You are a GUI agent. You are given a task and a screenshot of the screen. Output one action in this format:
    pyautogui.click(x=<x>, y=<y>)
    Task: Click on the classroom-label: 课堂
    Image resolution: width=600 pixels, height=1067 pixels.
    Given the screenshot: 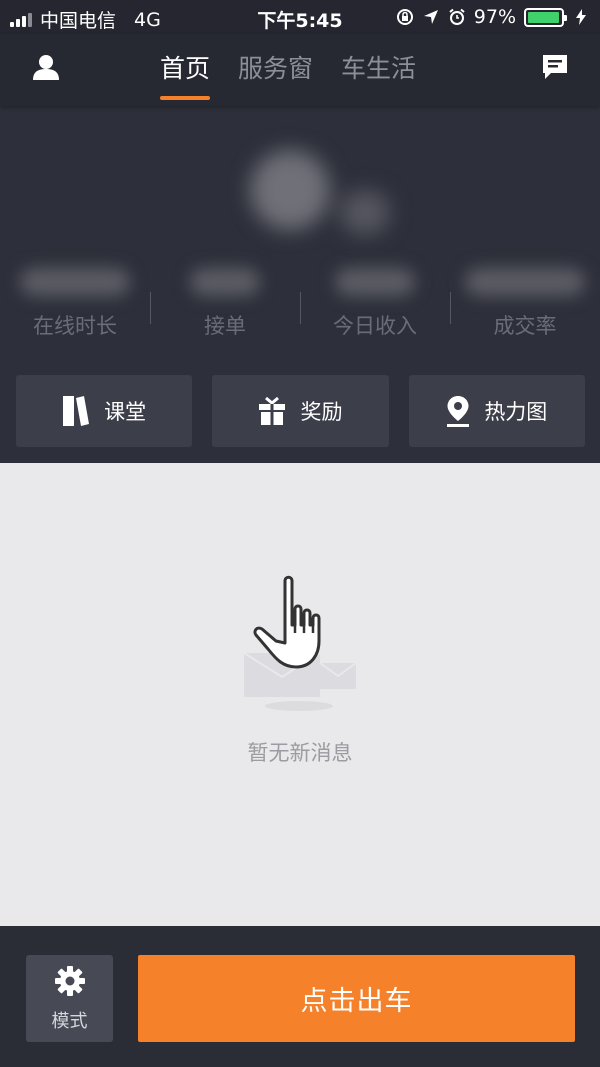 What is the action you would take?
    pyautogui.click(x=125, y=412)
    